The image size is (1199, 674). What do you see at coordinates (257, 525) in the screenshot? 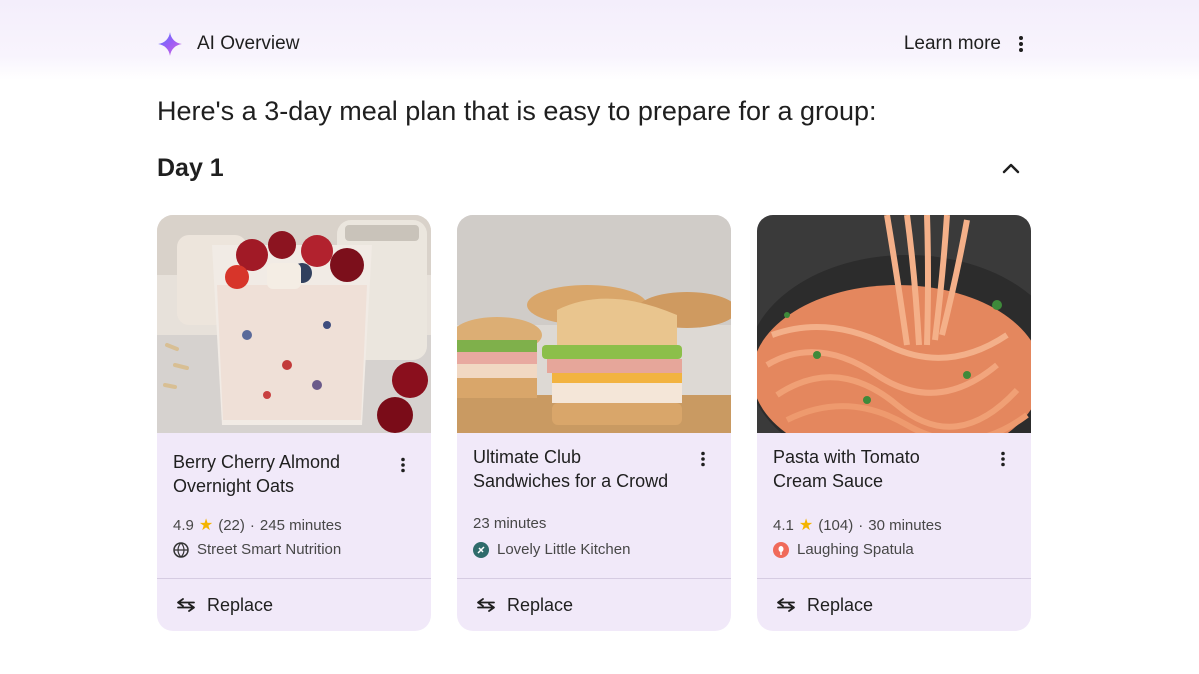
I see `recipe-meta: 4.9 ★ (22) · 245 minutes` at bounding box center [257, 525].